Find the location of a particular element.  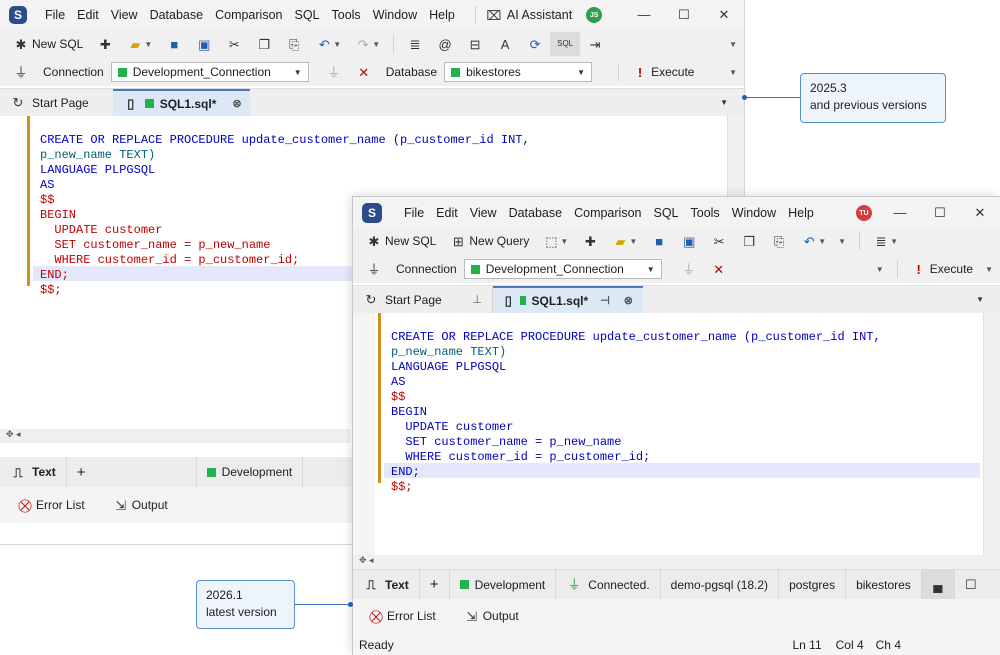

tab-start-page: ↻ Start Page ⊥ is located at coordinates (423, 299).